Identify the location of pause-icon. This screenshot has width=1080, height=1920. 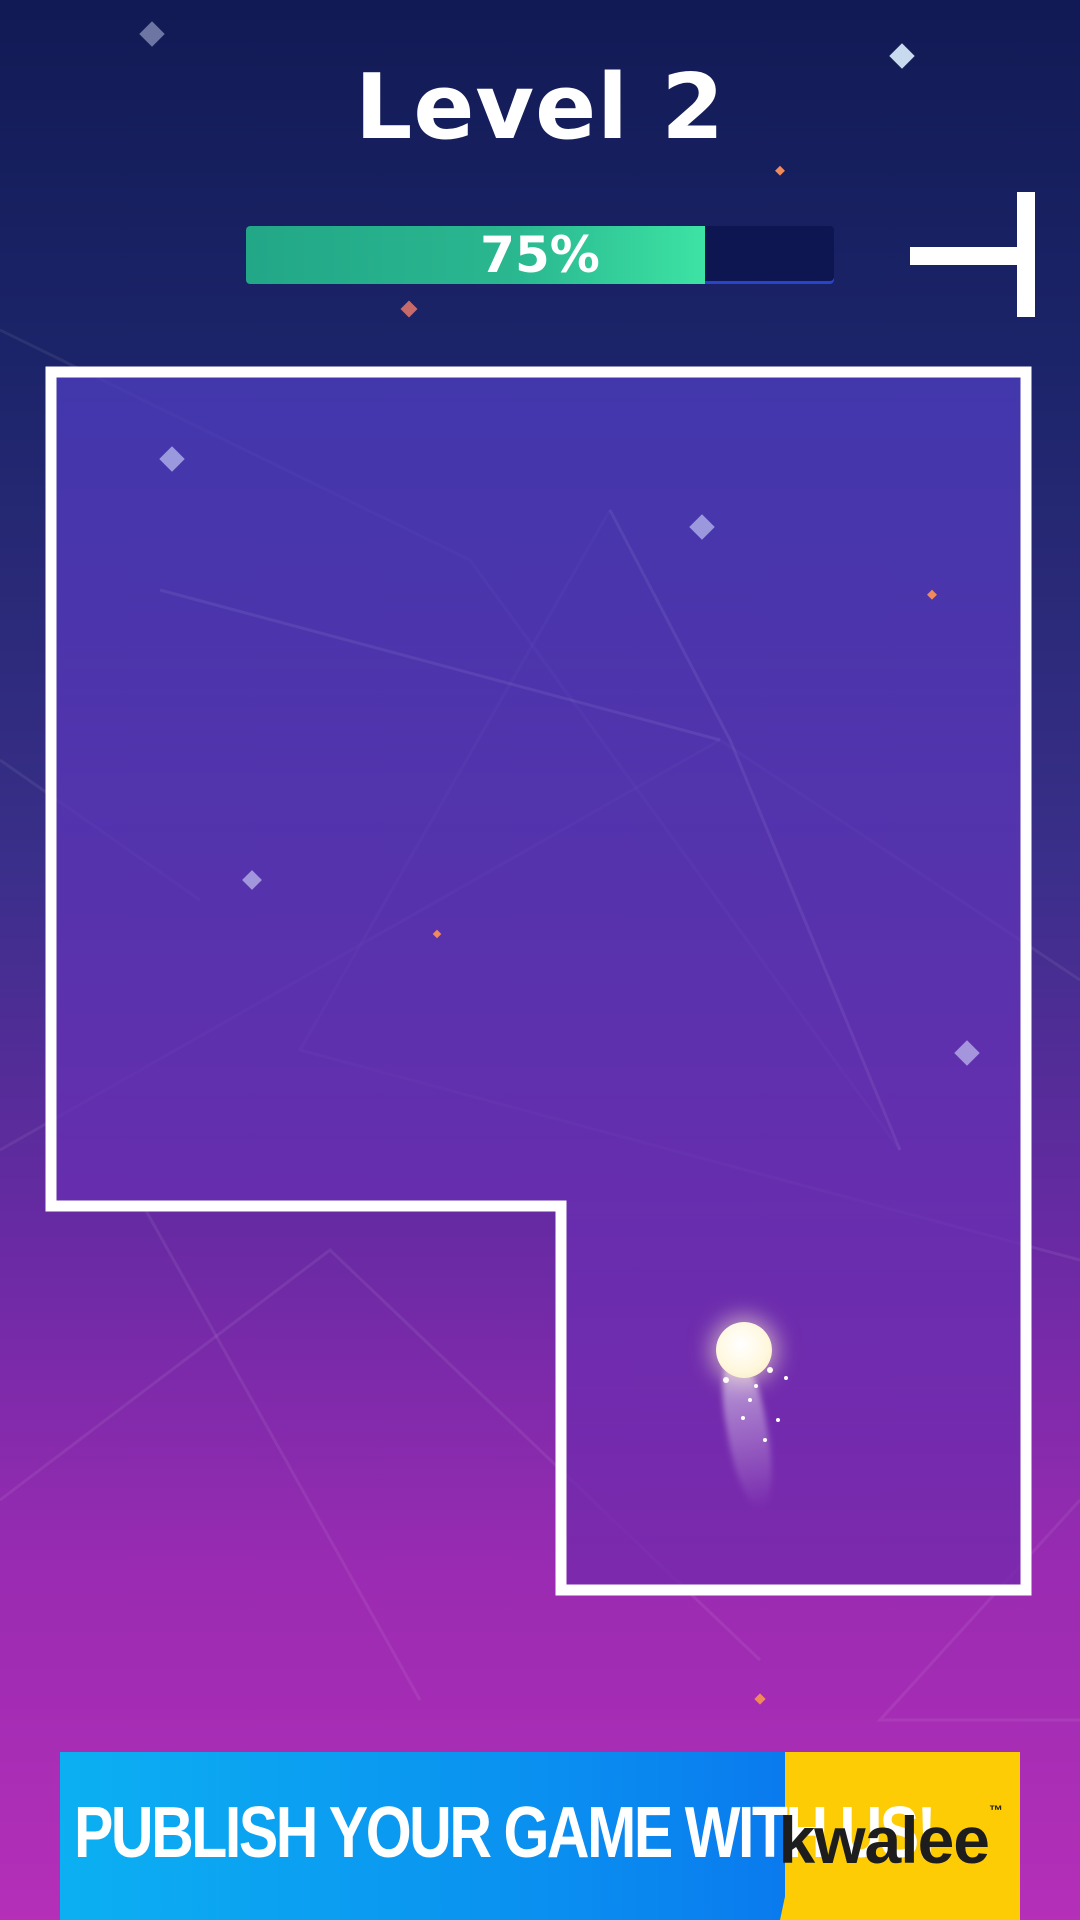
(970, 257).